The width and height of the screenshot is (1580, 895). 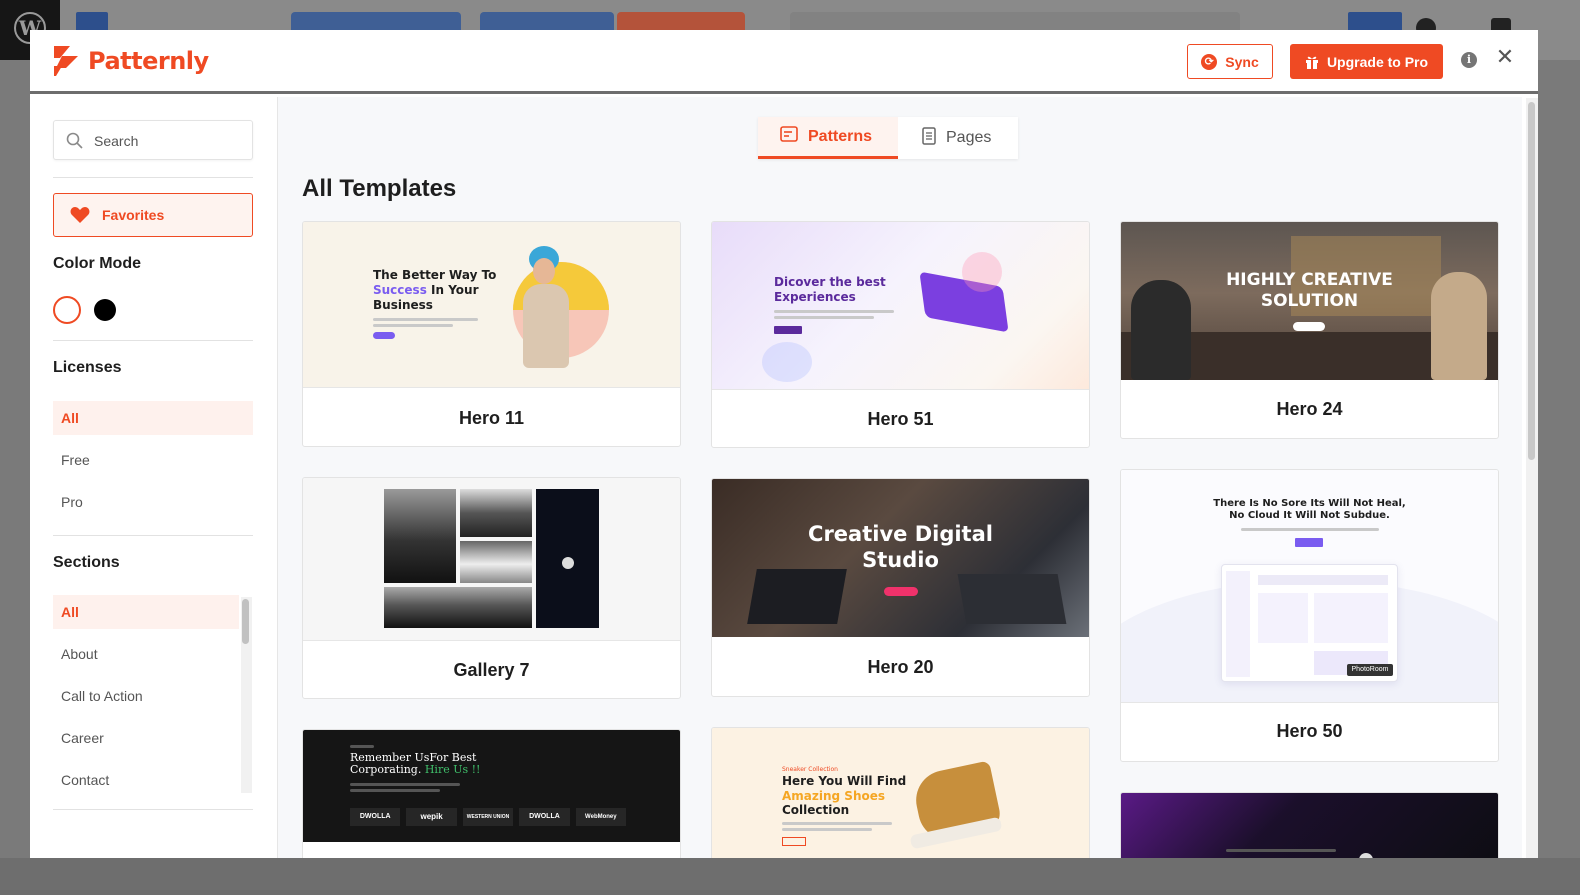 What do you see at coordinates (491, 418) in the screenshot?
I see `template-name: Hero 11` at bounding box center [491, 418].